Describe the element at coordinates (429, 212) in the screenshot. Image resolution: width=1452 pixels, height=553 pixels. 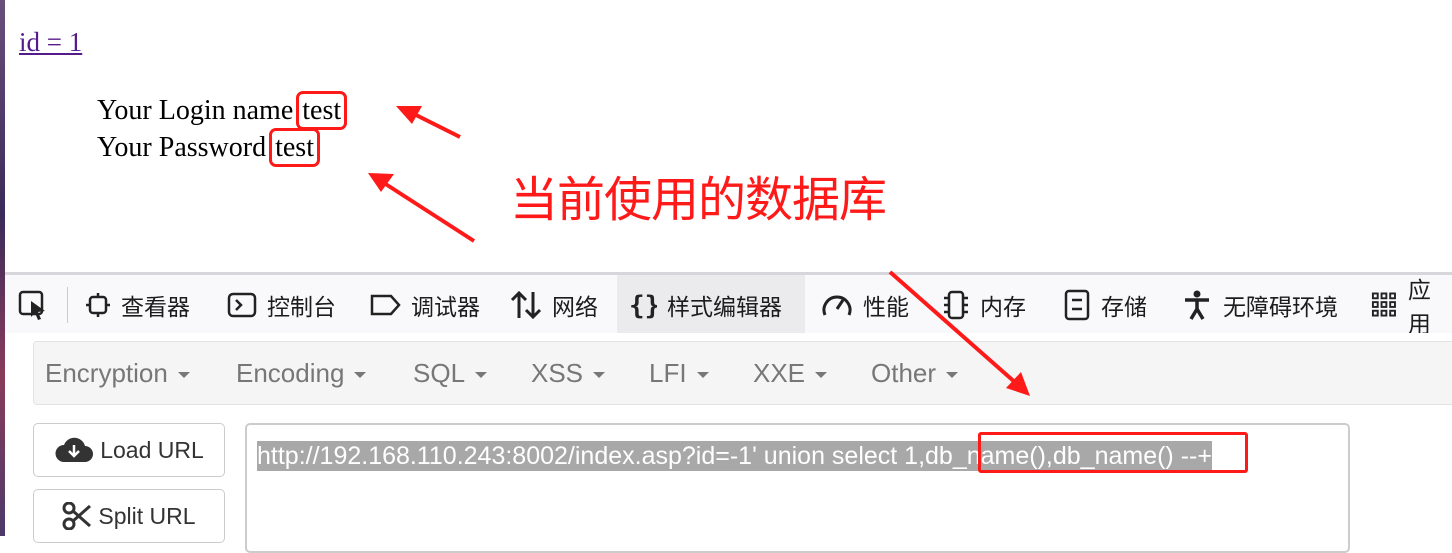
I see `arrow-to-password` at that location.